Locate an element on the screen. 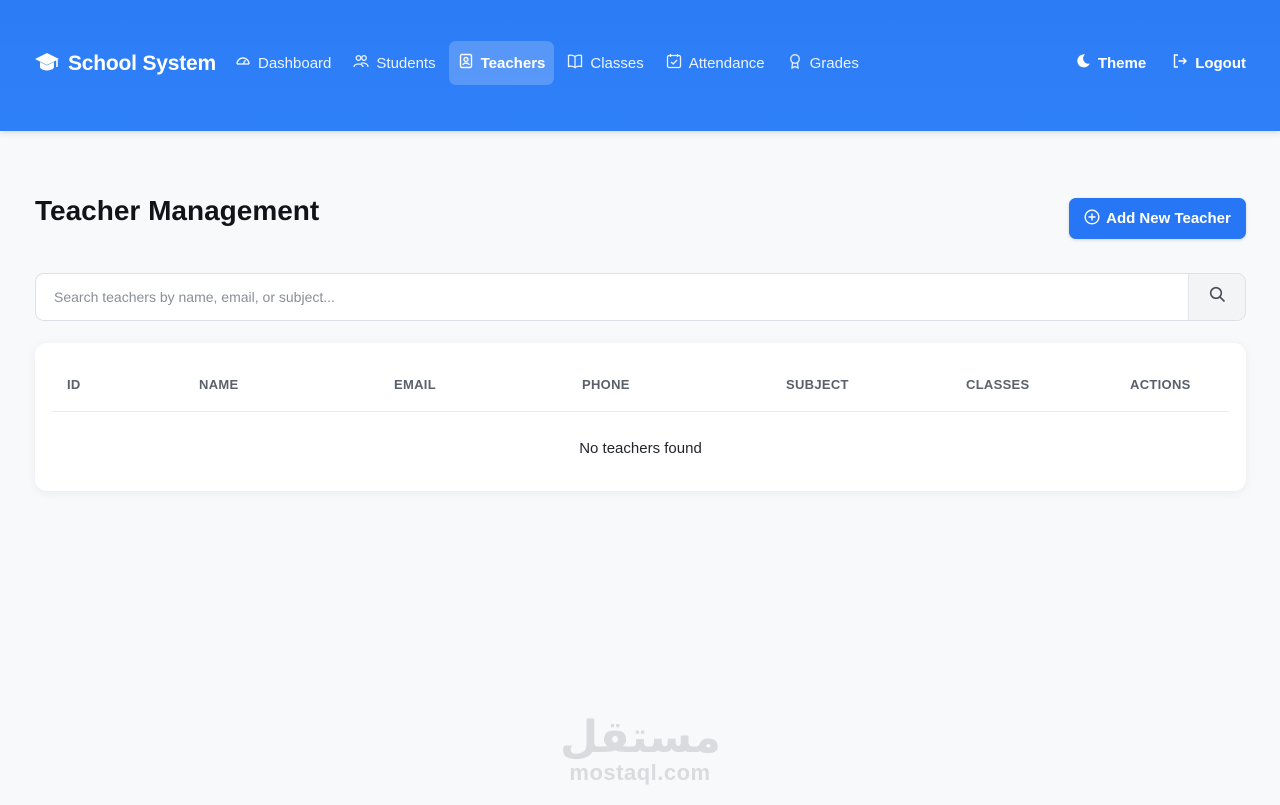 This screenshot has width=1280, height=805. column-header-email: EMAIL is located at coordinates (415, 384).